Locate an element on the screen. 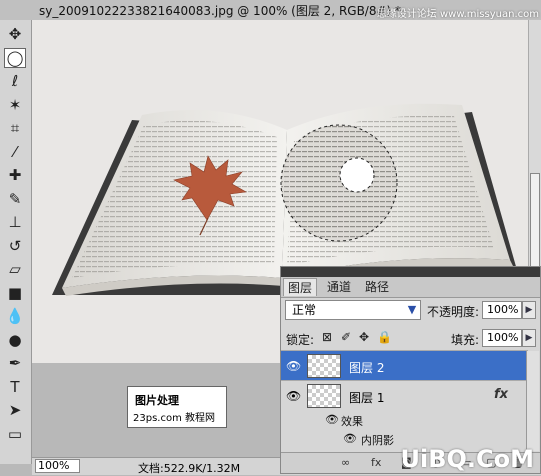  panel-header-bar is located at coordinates (410, 272).